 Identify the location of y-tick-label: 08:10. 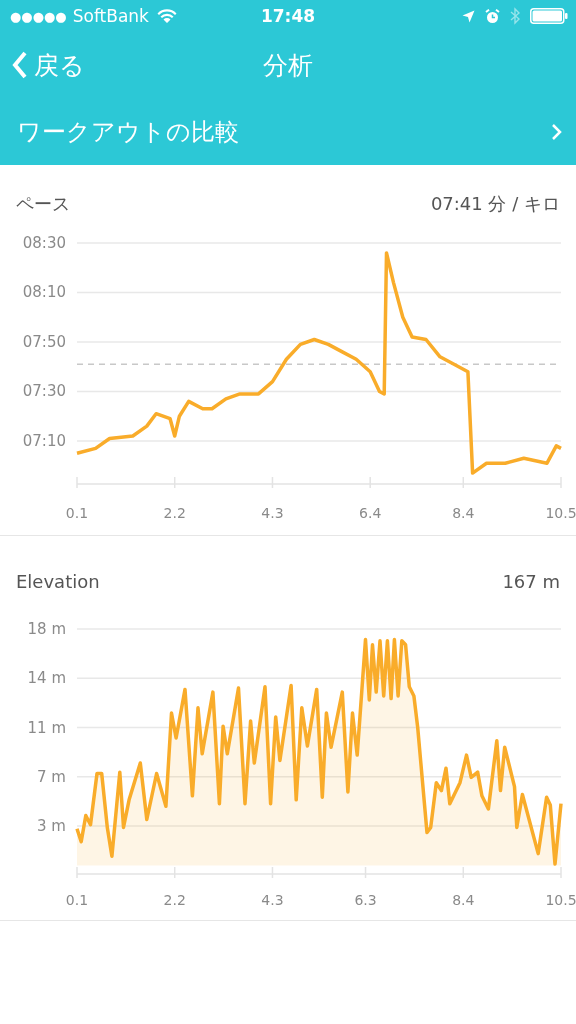
(44, 292).